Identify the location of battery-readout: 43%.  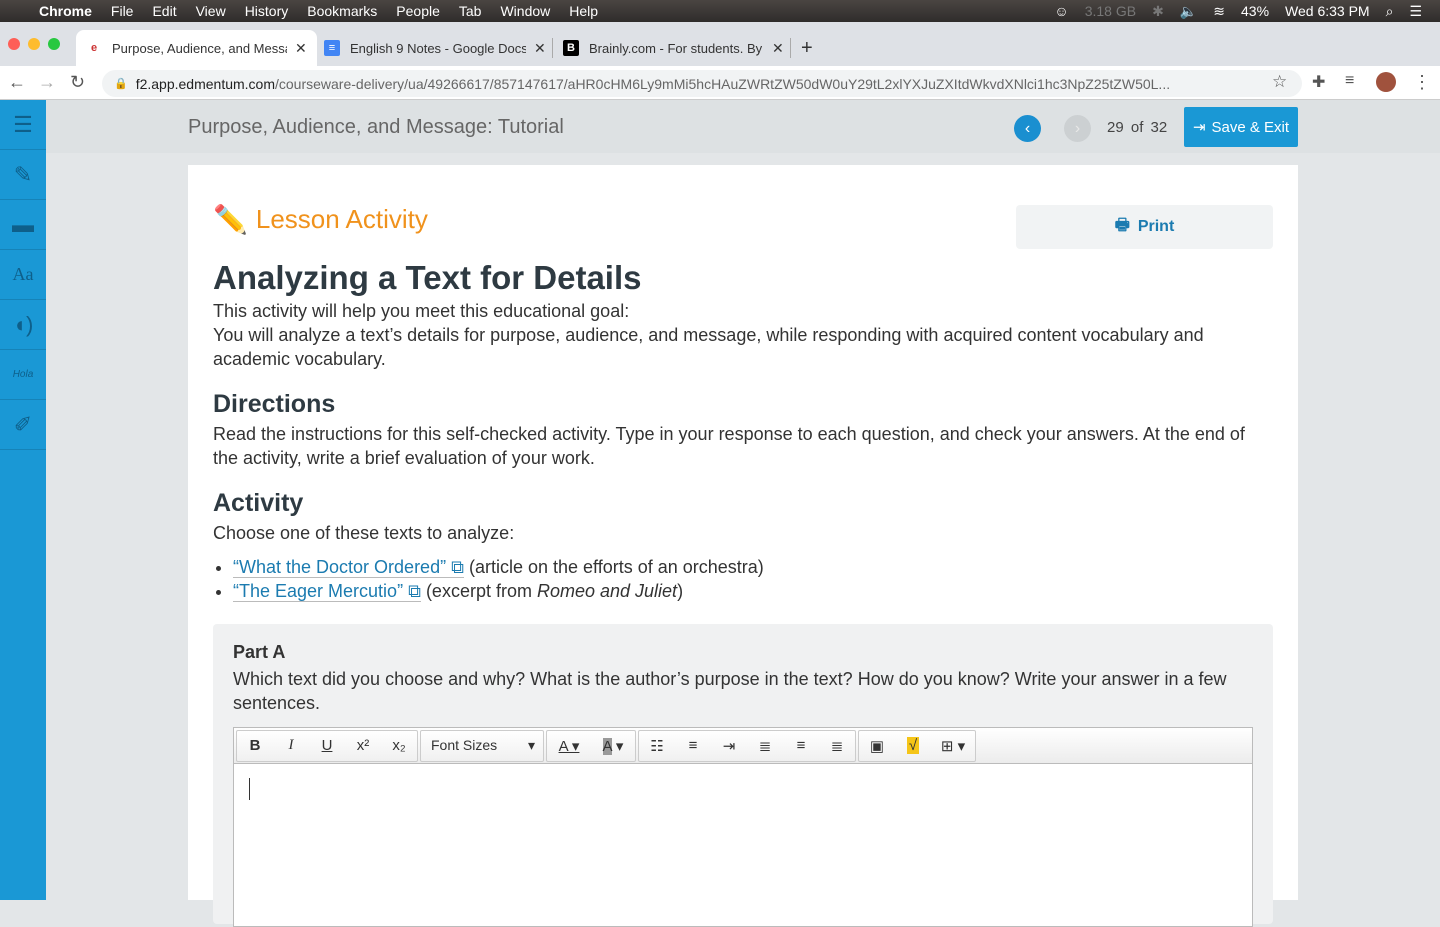
(1255, 11).